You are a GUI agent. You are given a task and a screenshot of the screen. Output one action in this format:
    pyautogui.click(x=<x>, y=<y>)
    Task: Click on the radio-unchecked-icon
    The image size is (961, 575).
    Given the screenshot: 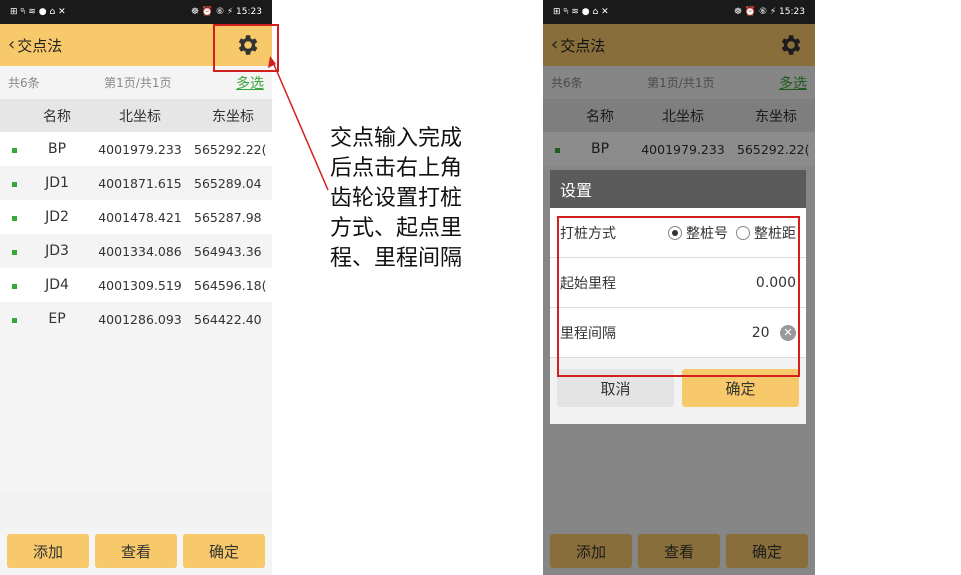 What is the action you would take?
    pyautogui.click(x=743, y=232)
    